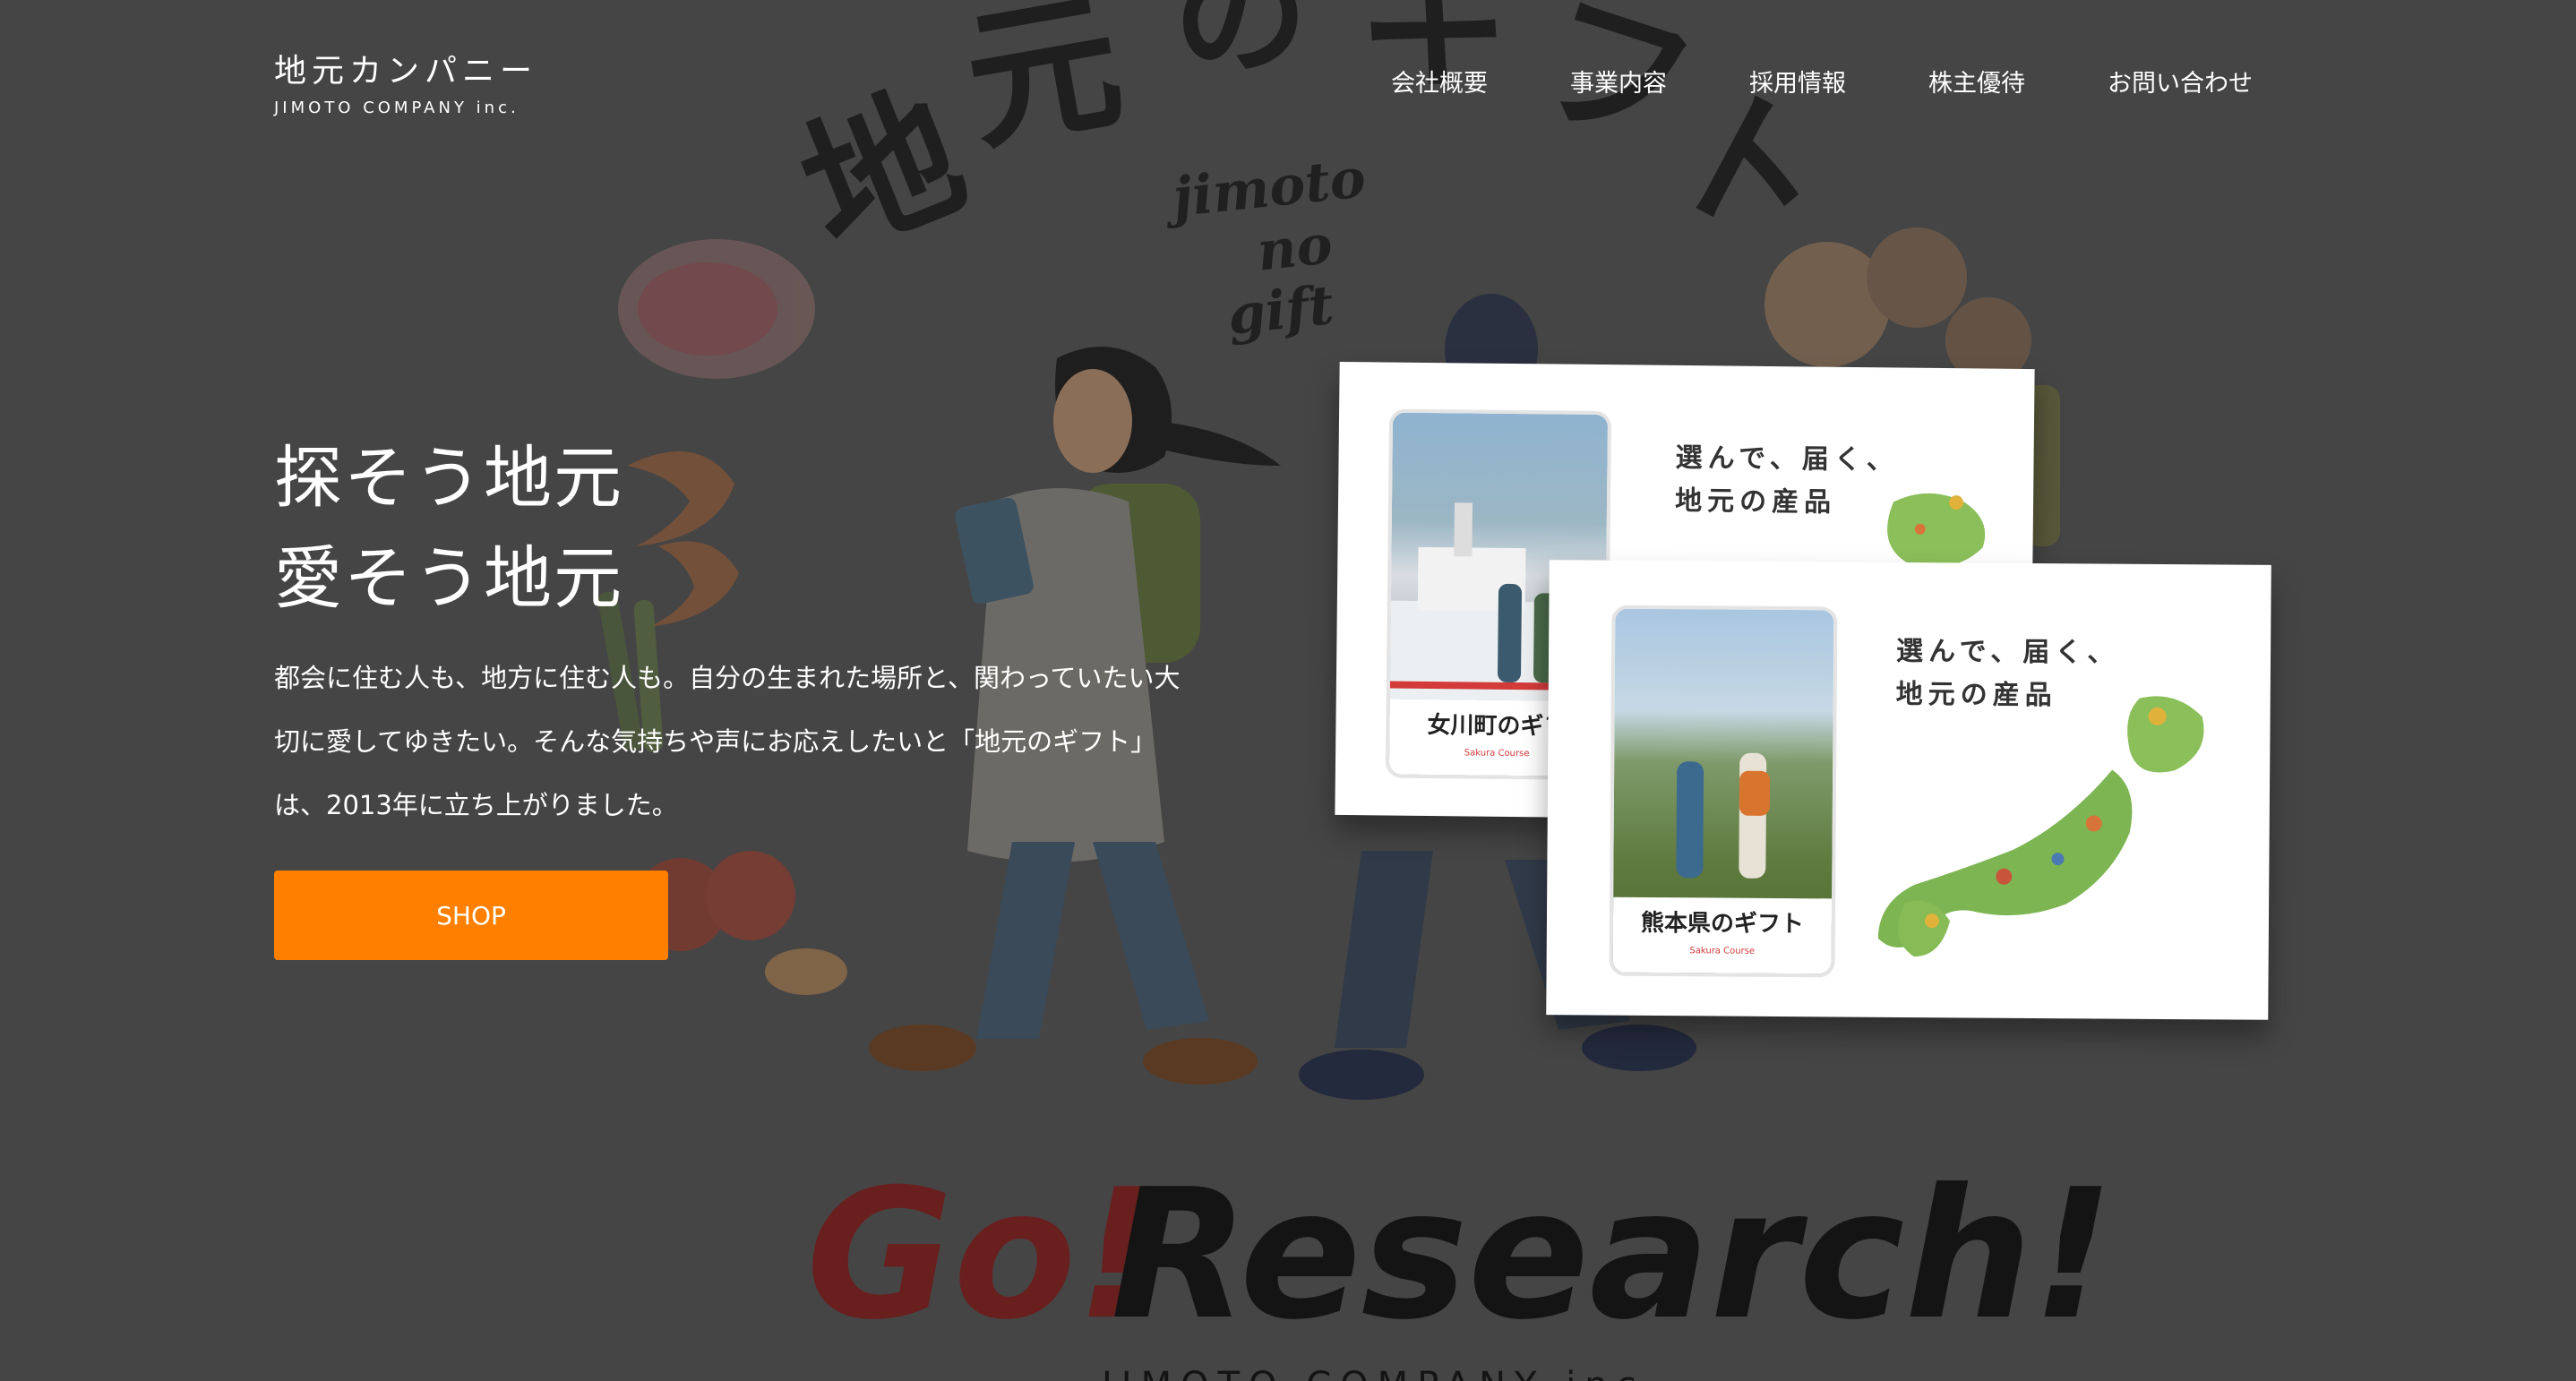 This screenshot has height=1381, width=2576. Describe the element at coordinates (1797, 84) in the screenshot. I see `nav-recruit: 採用情報` at that location.